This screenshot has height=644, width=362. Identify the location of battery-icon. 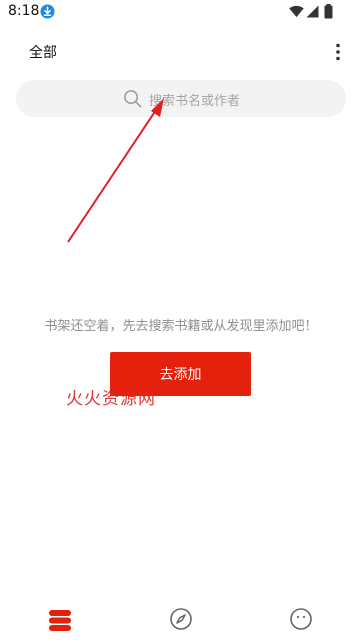
(328, 11).